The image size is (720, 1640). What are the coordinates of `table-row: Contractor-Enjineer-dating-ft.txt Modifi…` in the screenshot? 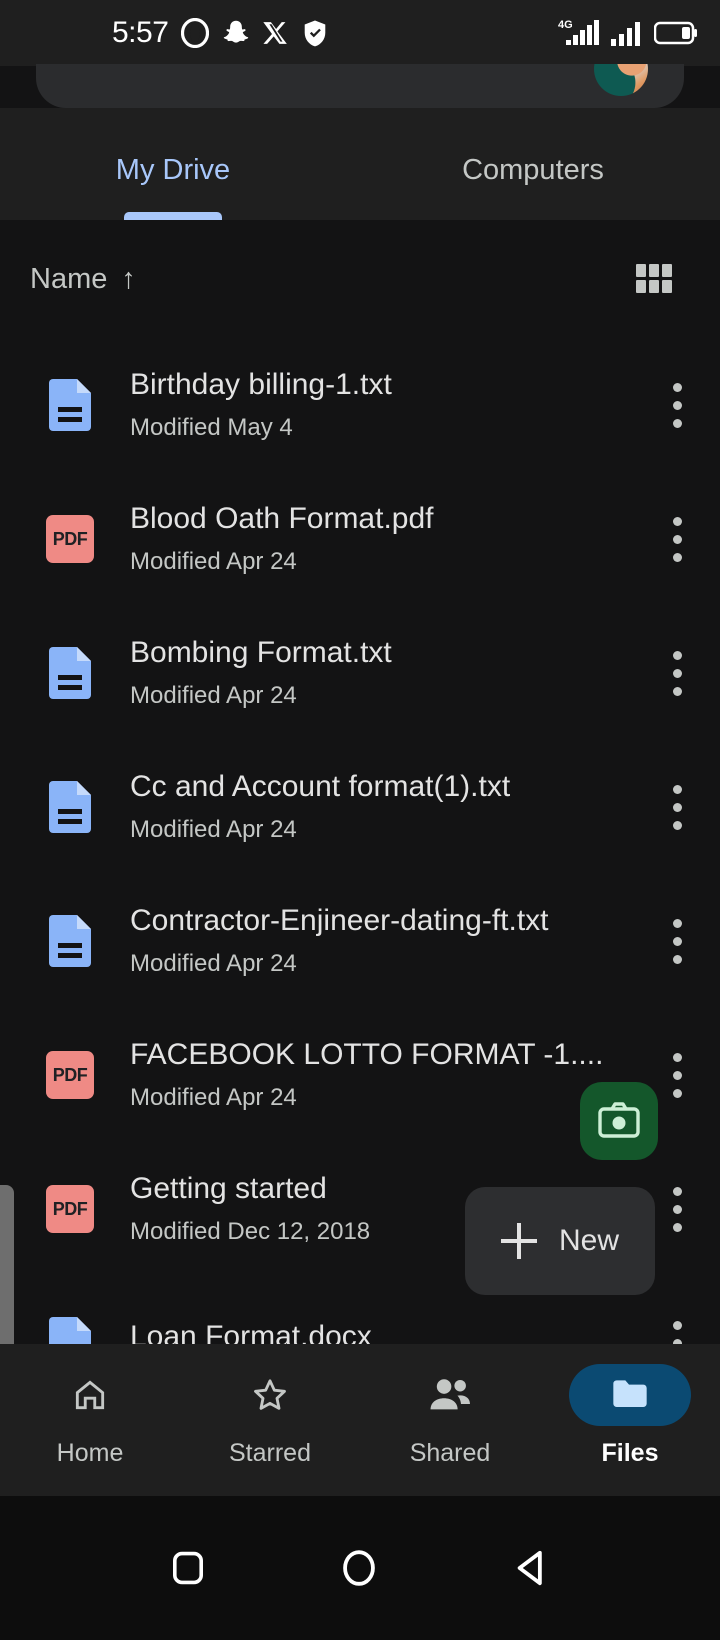 It's located at (360, 941).